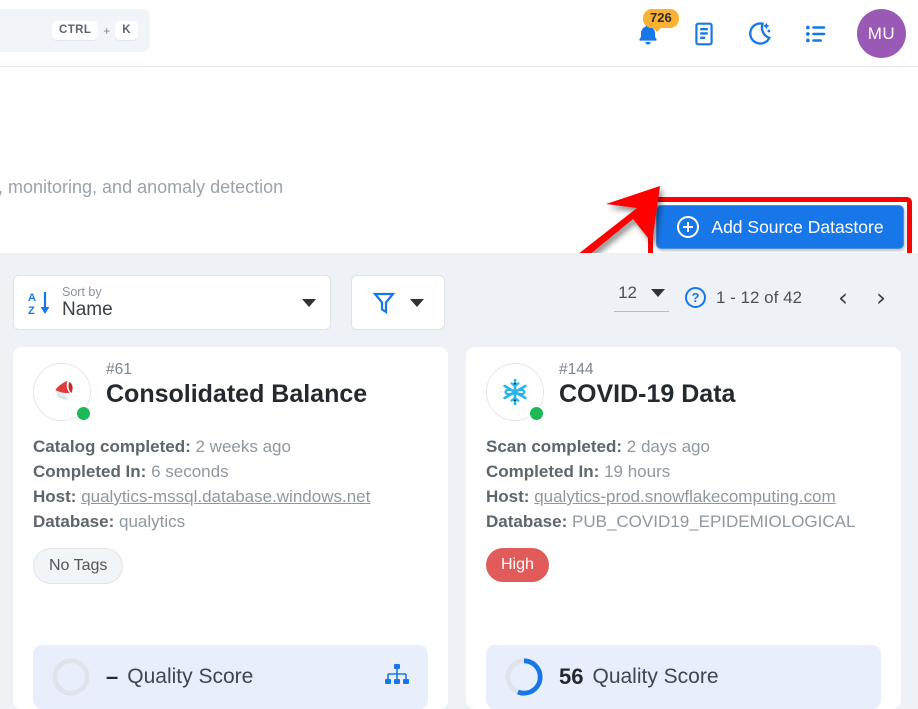 The image size is (918, 709). Describe the element at coordinates (225, 496) in the screenshot. I see `host-link: qualytics-mssql.database.windows.net` at that location.